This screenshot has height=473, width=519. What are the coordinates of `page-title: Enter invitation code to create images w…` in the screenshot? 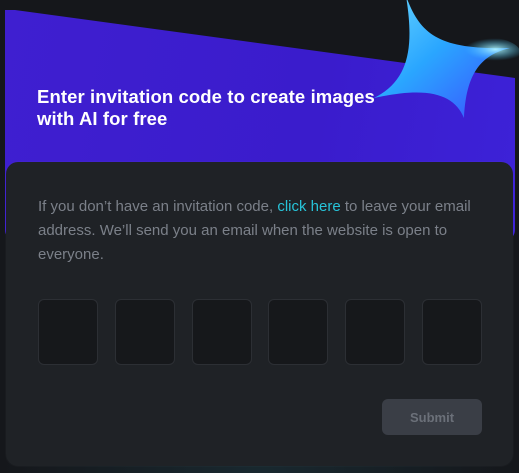 It's located at (206, 107).